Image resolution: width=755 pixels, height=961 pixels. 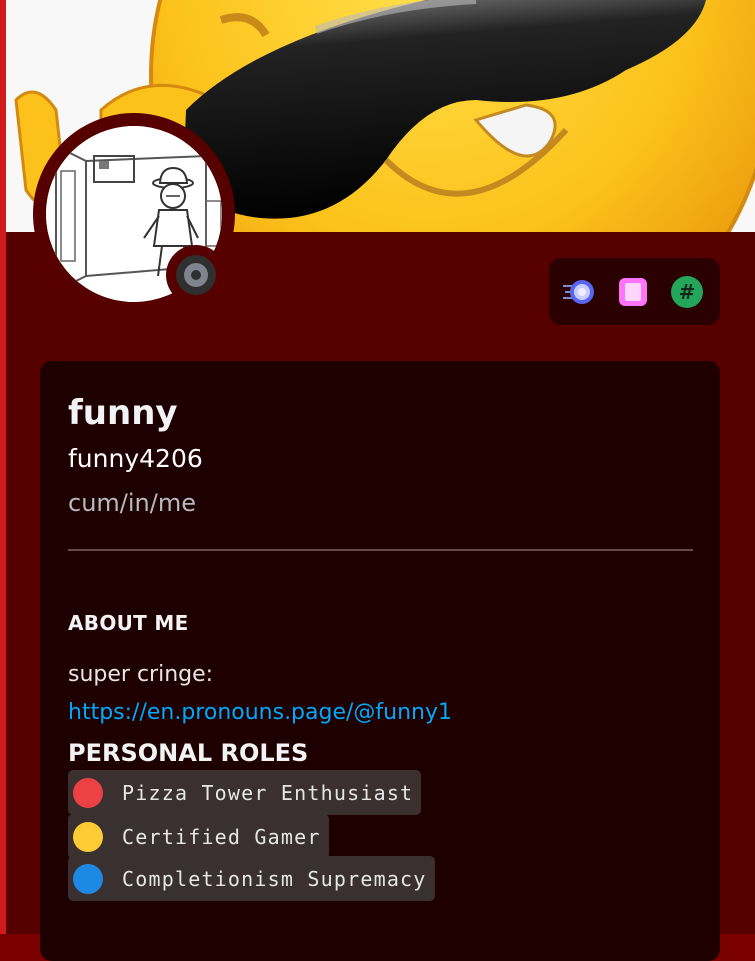 I want to click on offline-status-icon, so click(x=196, y=275).